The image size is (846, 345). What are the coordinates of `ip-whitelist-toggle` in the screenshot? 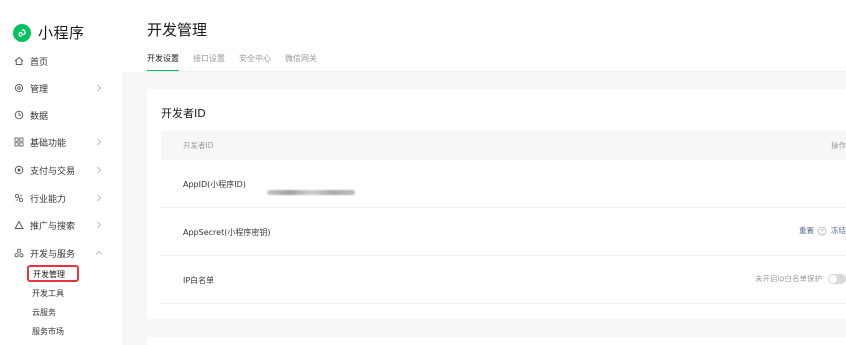 It's located at (837, 278).